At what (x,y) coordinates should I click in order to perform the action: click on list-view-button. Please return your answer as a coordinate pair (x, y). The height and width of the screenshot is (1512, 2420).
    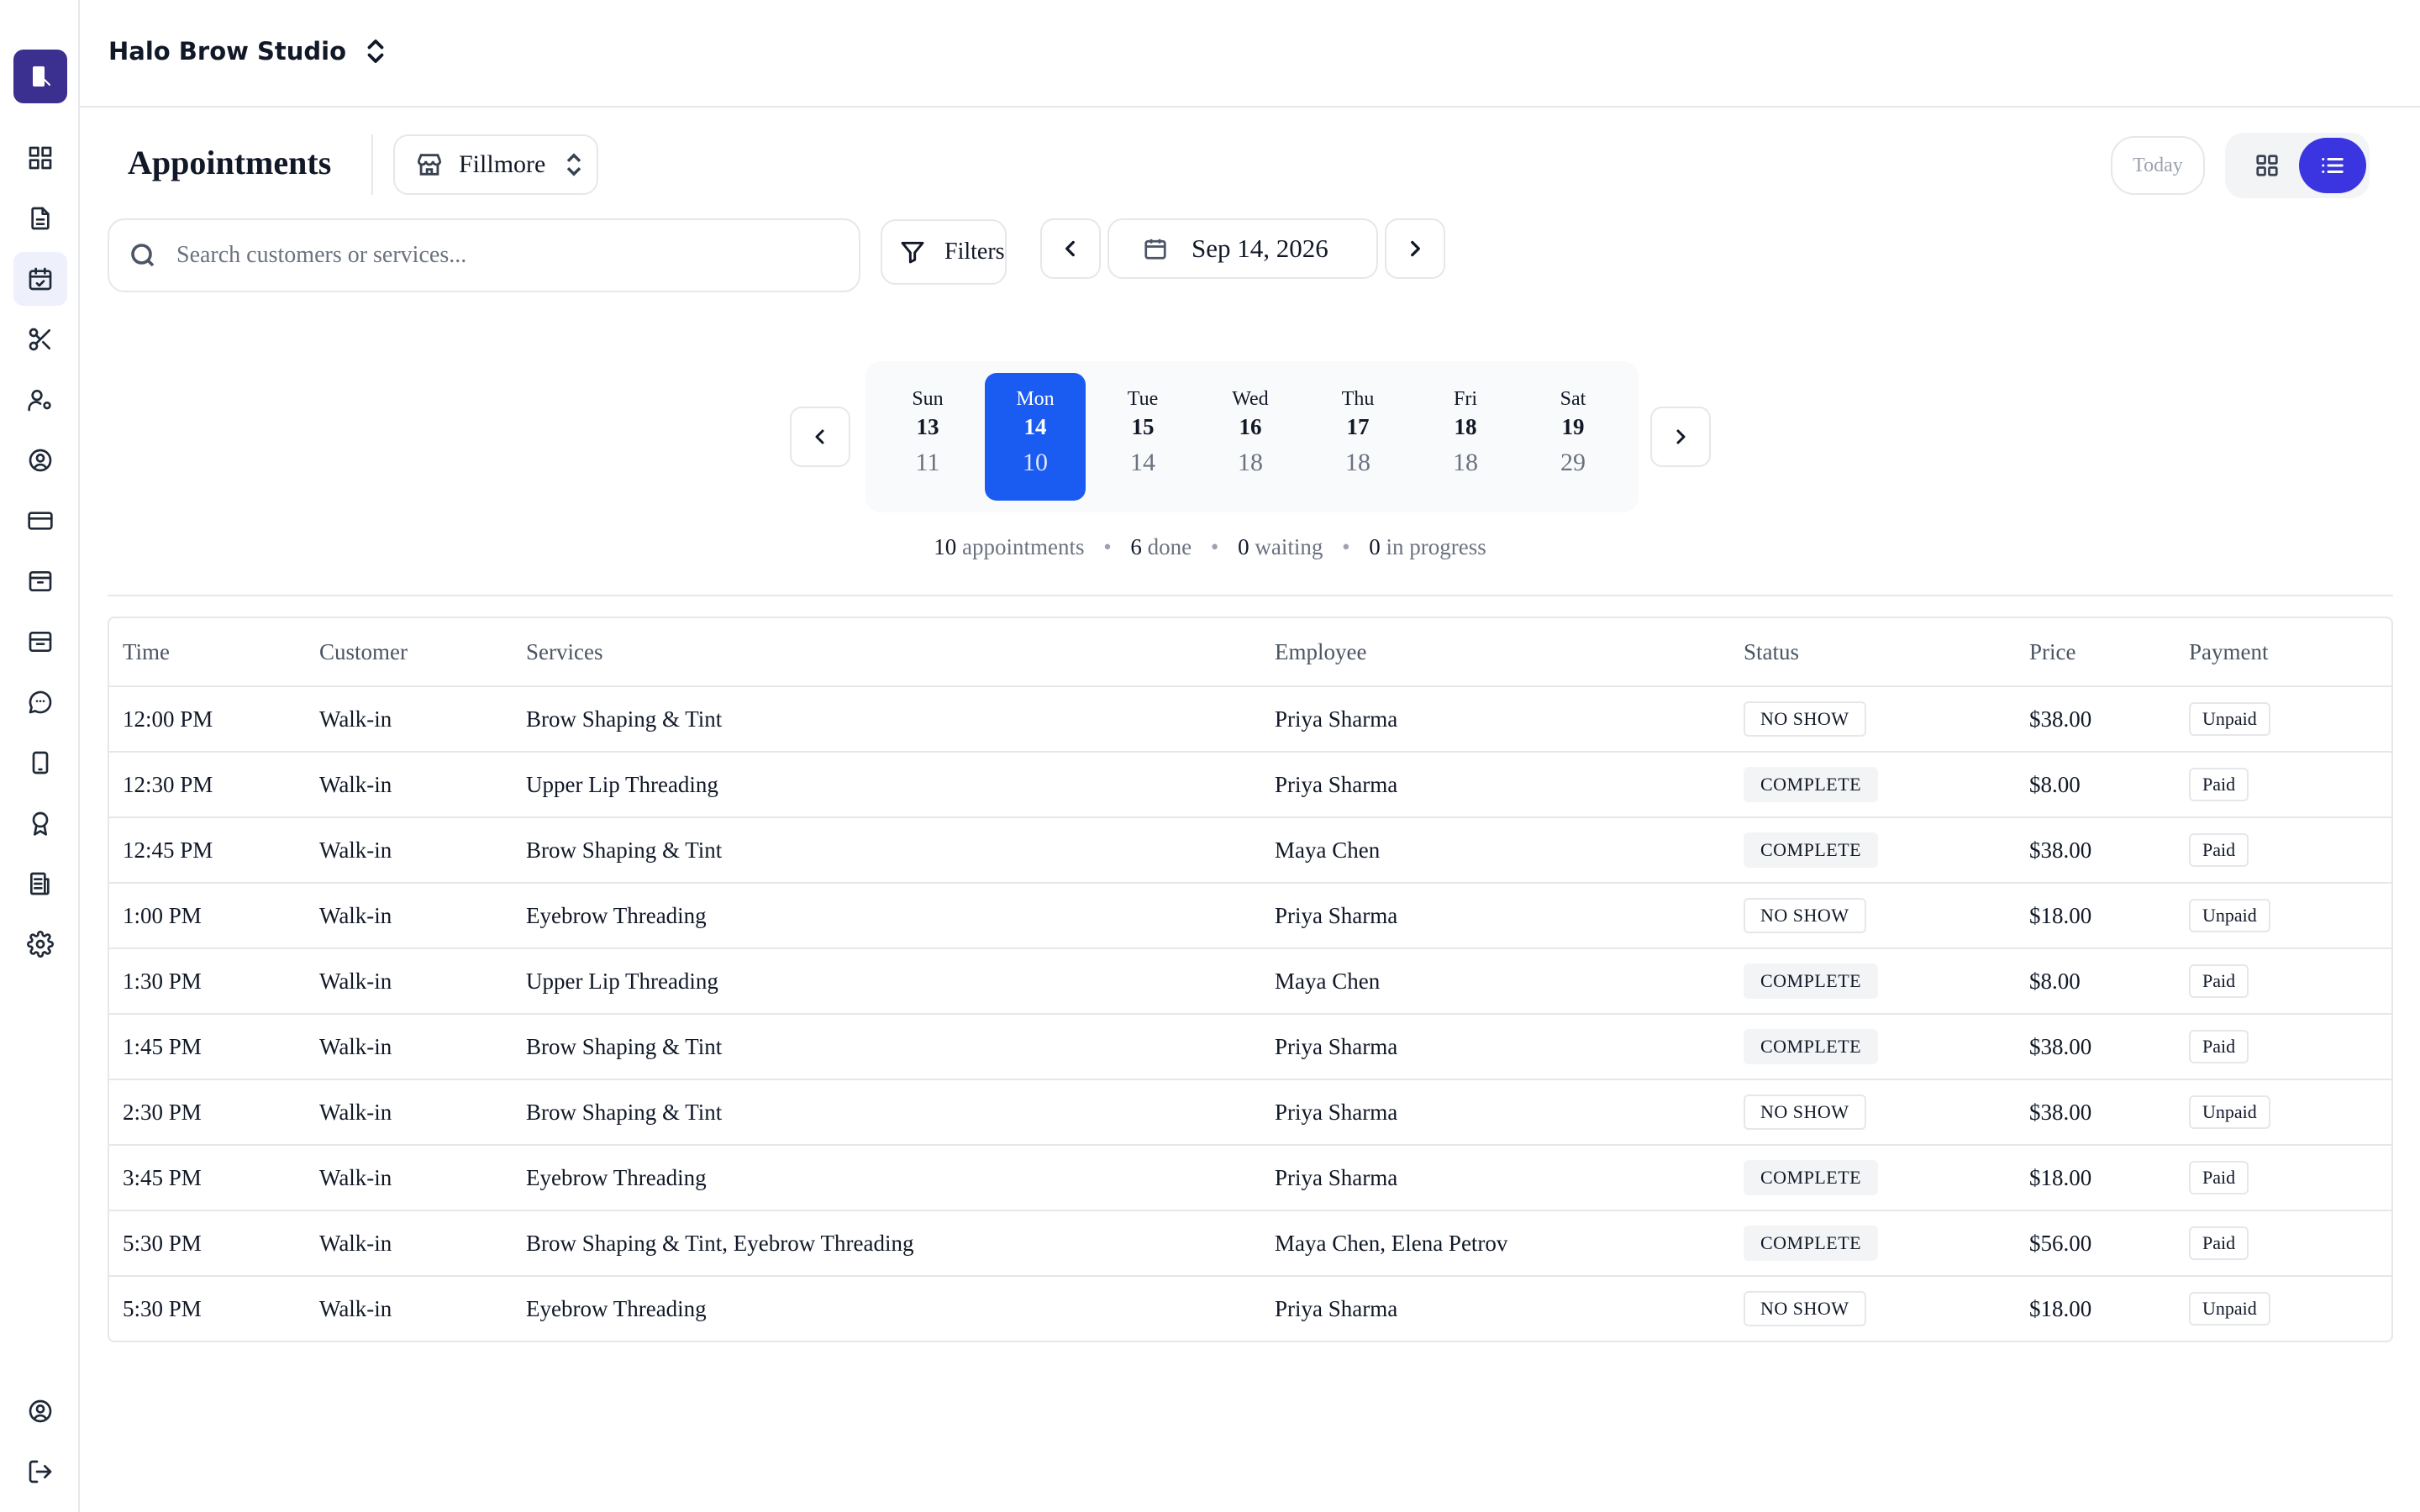
    Looking at the image, I should click on (2332, 165).